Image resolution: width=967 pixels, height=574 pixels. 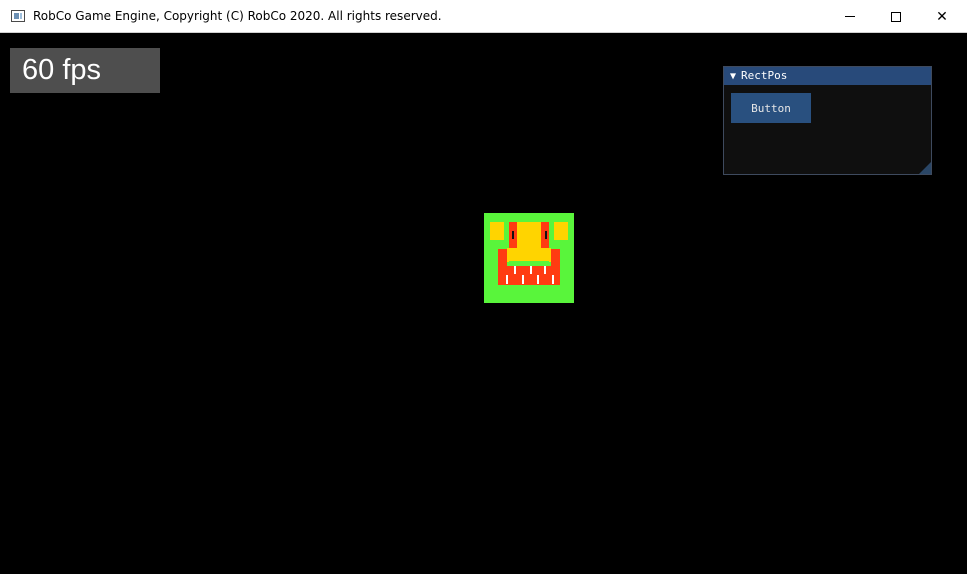 I want to click on maximize-icon, so click(x=896, y=16).